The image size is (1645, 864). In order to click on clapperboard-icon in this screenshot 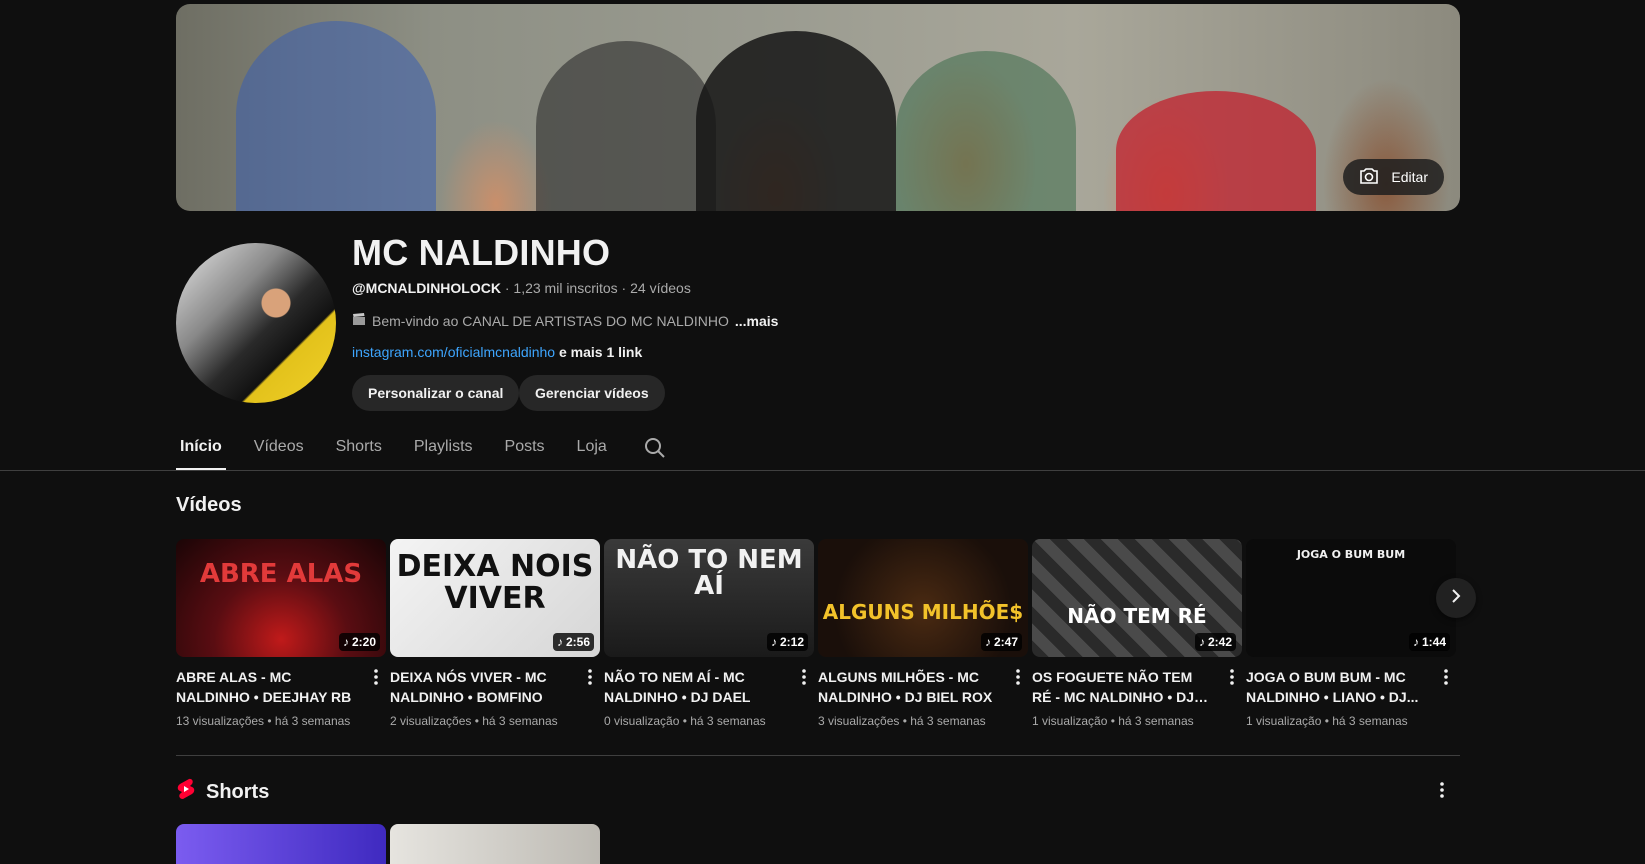, I will do `click(359, 320)`.